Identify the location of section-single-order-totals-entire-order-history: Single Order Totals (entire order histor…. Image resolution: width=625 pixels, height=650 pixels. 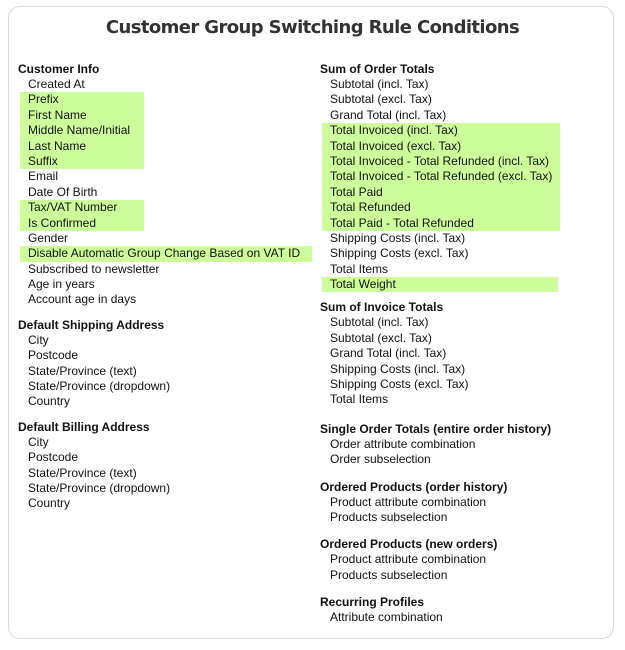
(470, 445).